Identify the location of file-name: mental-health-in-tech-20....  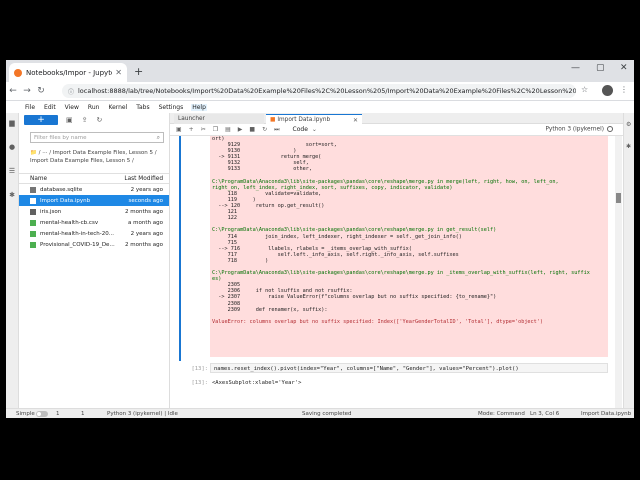
(77, 233).